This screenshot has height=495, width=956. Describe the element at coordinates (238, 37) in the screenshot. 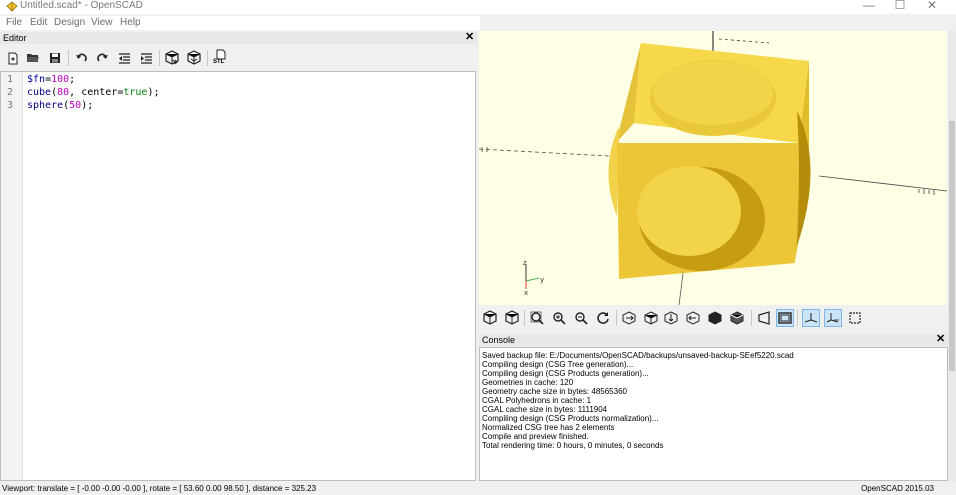

I see `editor-panel-header: Editor ✕` at that location.